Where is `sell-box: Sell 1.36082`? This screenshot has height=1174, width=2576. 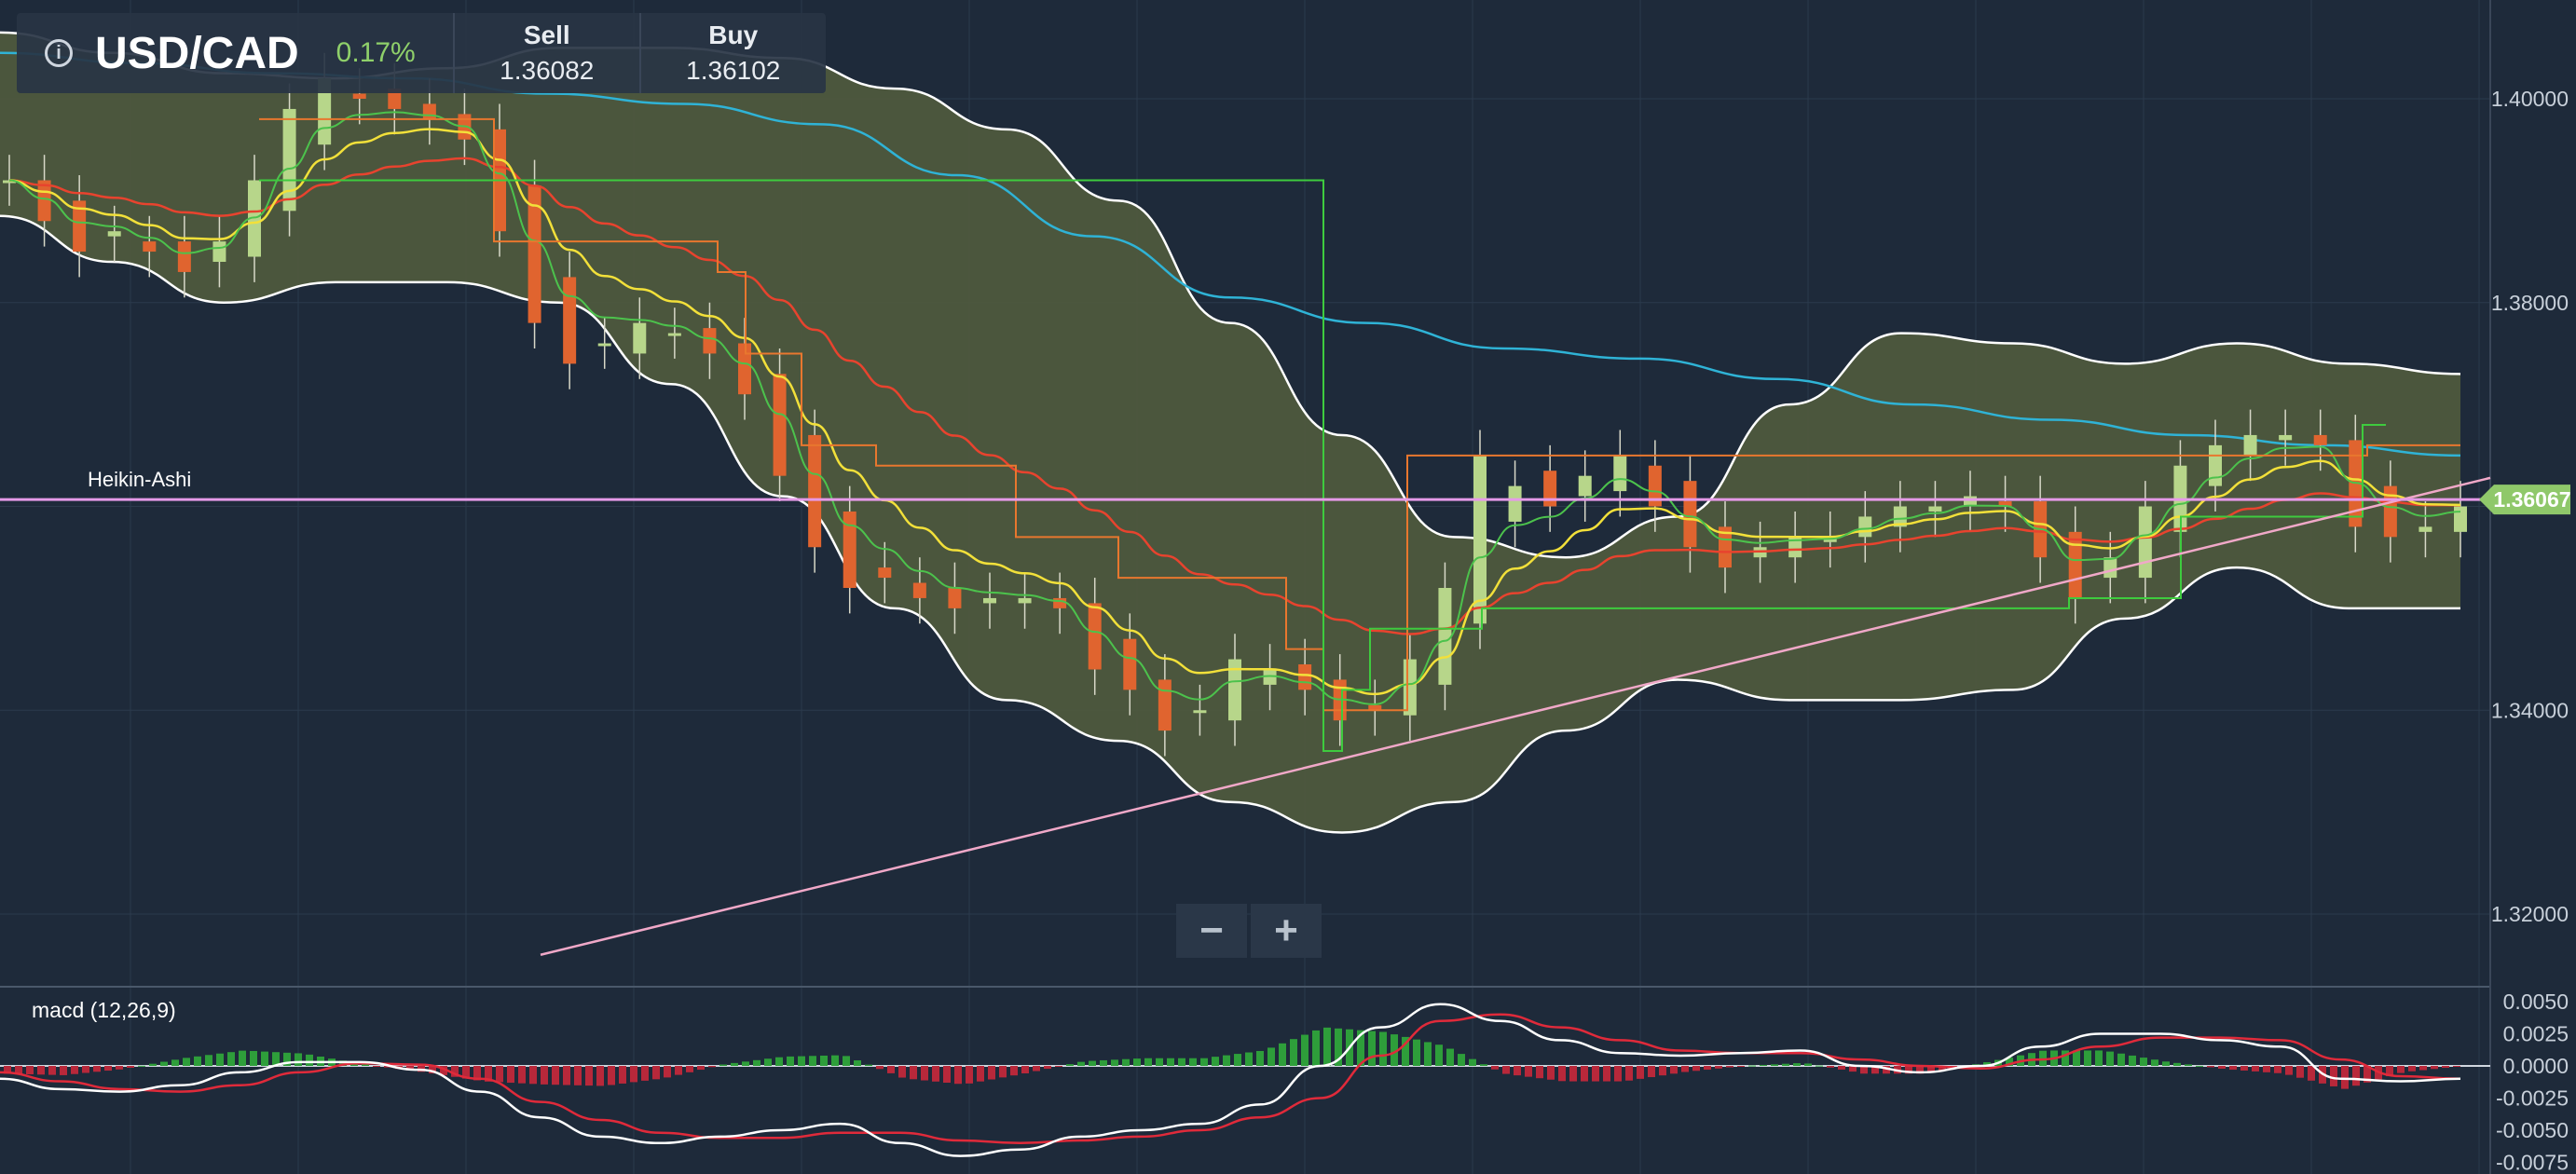
sell-box: Sell 1.36082 is located at coordinates (548, 53).